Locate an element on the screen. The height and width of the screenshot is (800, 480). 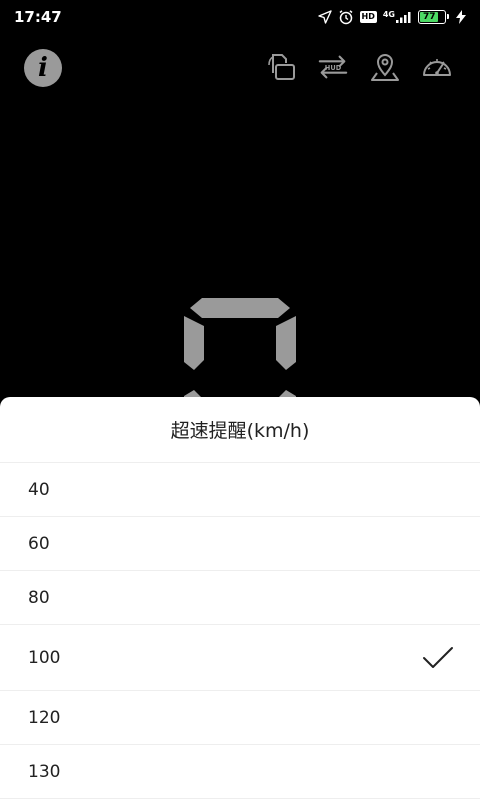
hd-icon: HD is located at coordinates (368, 17).